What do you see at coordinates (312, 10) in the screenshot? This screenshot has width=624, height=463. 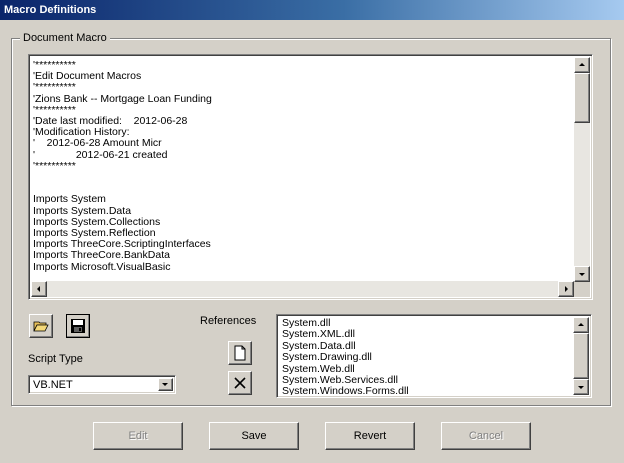 I see `window-title-bar: Macro Definitions` at bounding box center [312, 10].